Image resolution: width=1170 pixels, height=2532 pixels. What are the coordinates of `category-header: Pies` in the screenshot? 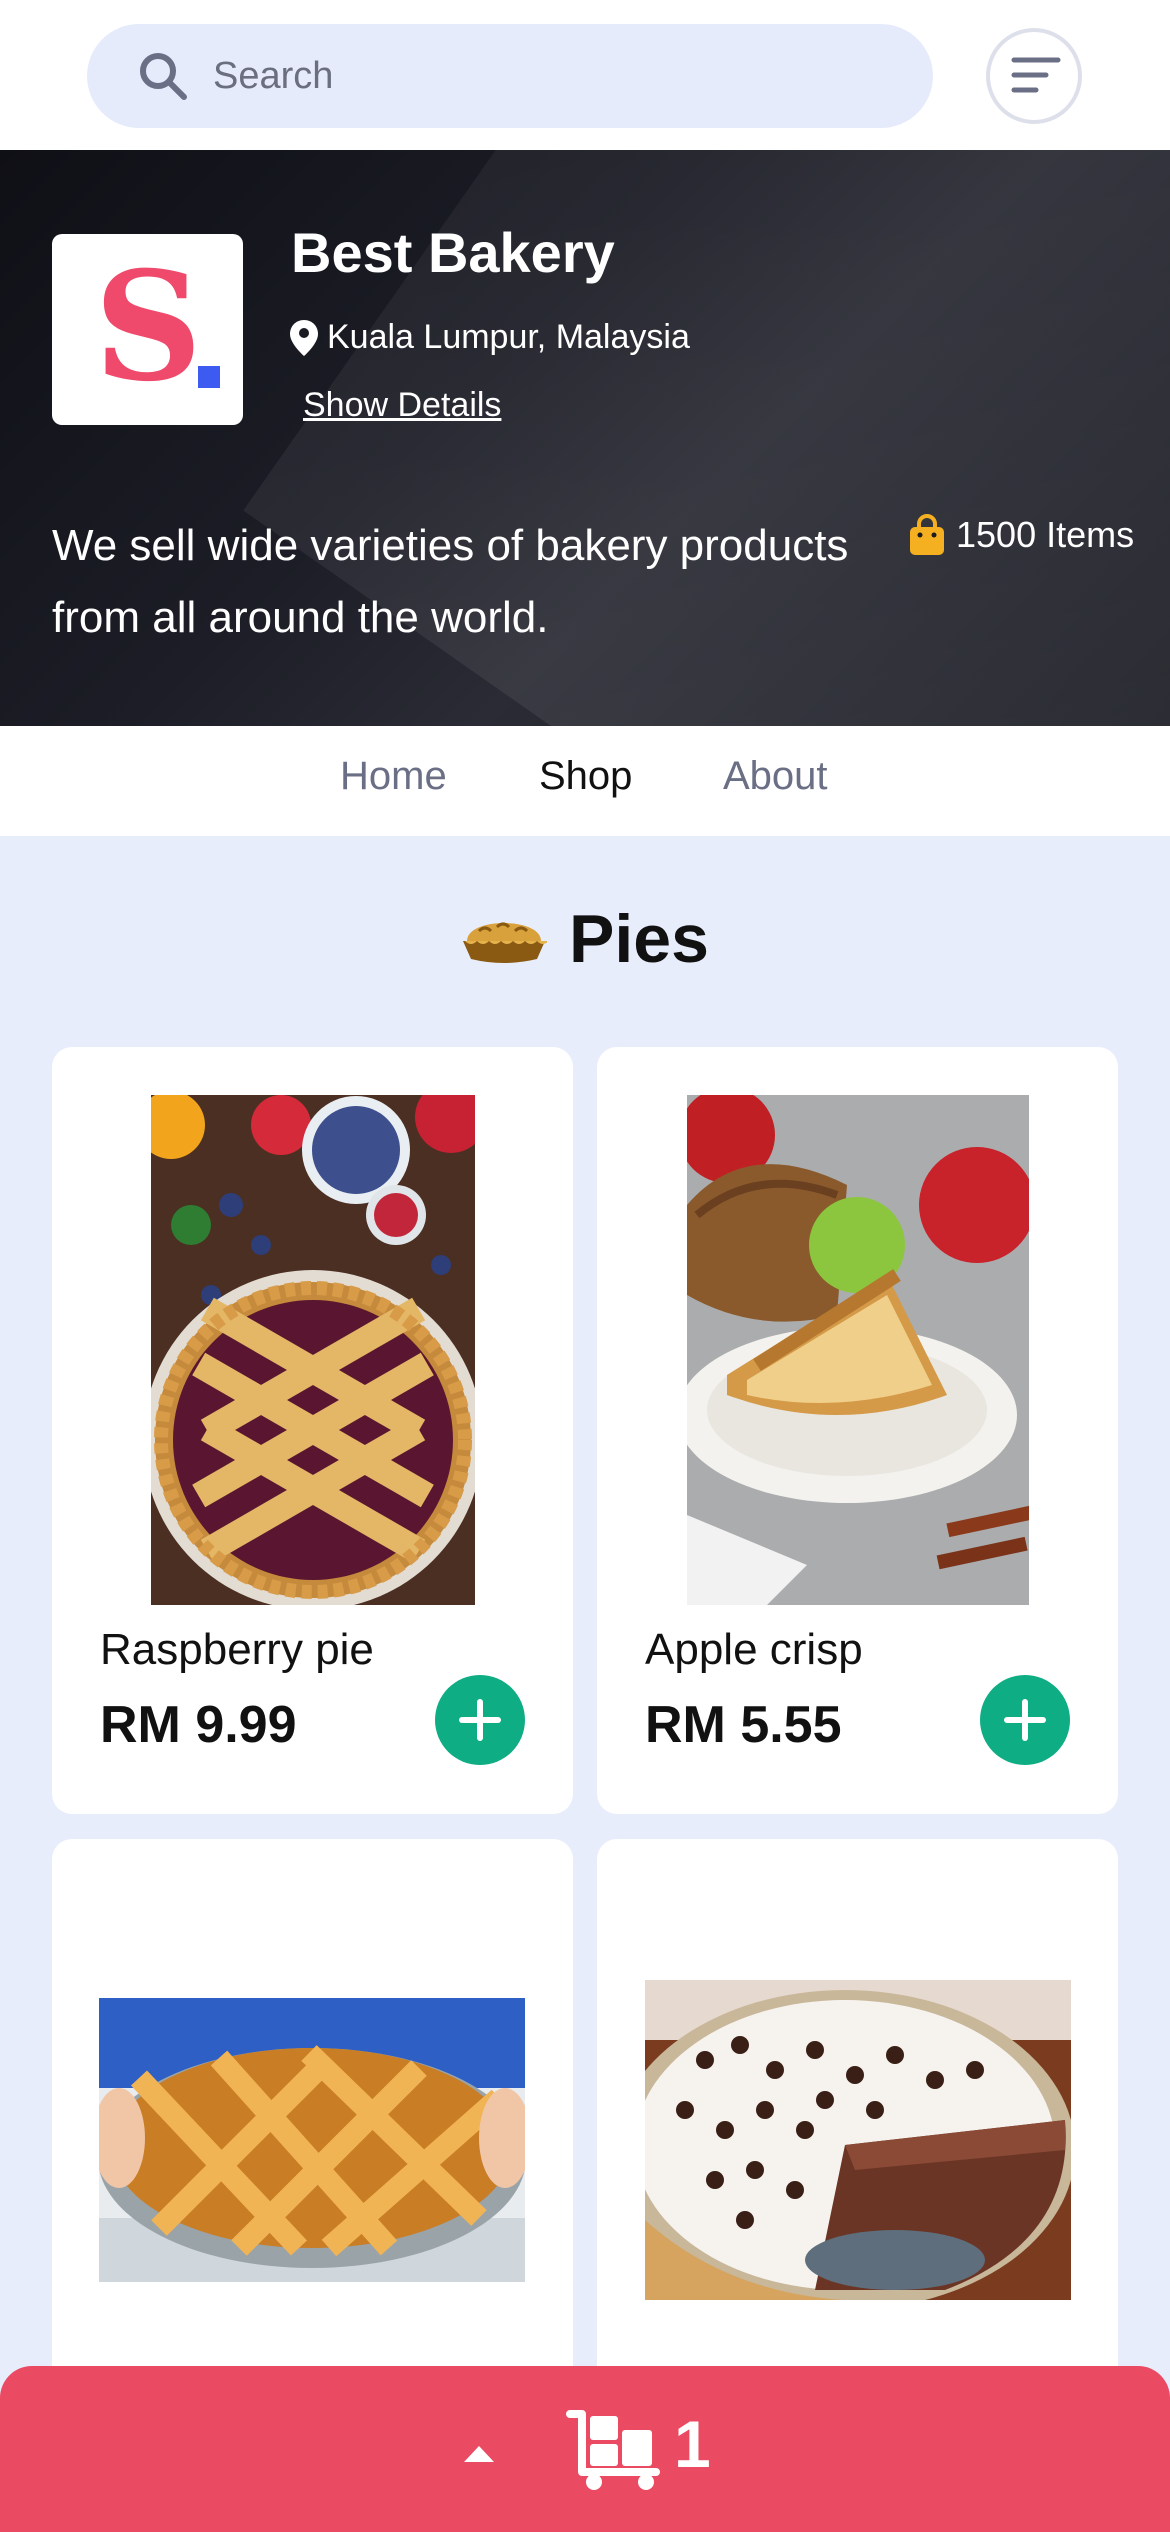 It's located at (585, 939).